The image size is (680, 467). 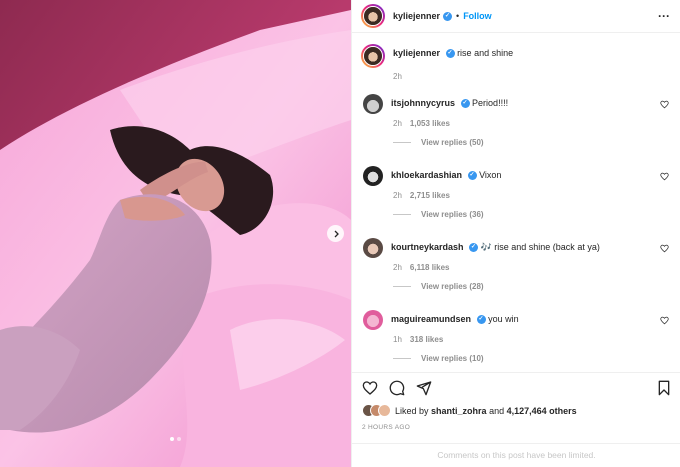 What do you see at coordinates (516, 387) in the screenshot?
I see `action-bar` at bounding box center [516, 387].